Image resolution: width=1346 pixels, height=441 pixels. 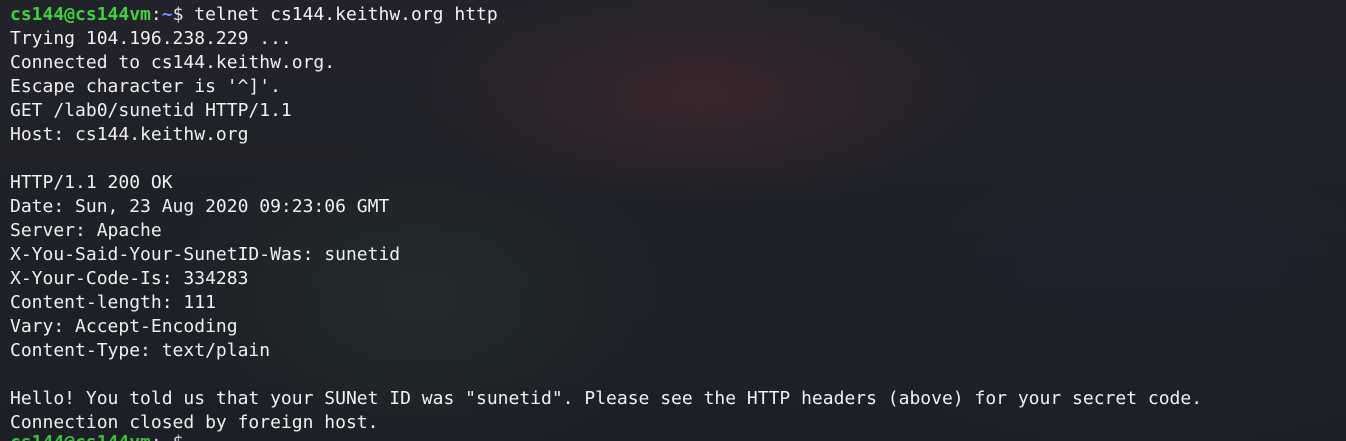 I want to click on prompt-symbol: $, so click(x=183, y=14).